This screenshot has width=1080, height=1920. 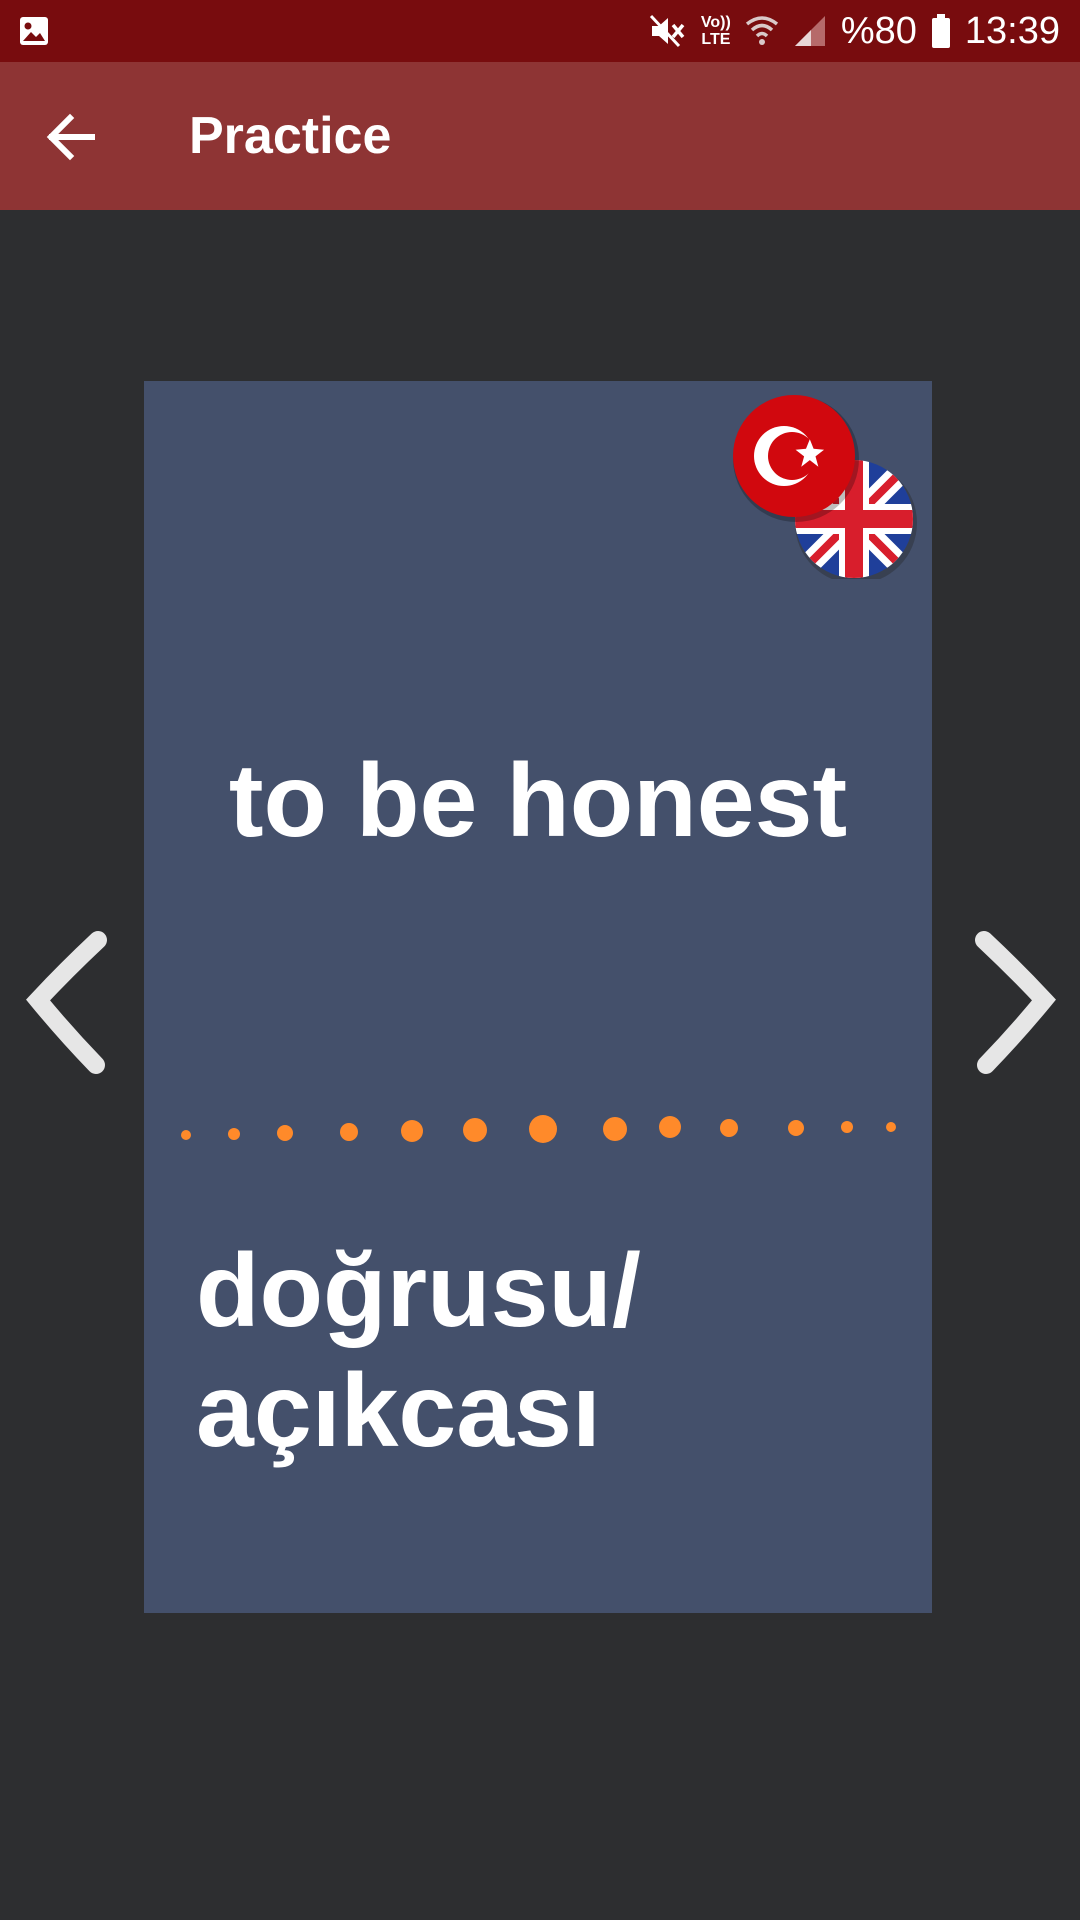 I want to click on dot-divider, so click(x=538, y=1129).